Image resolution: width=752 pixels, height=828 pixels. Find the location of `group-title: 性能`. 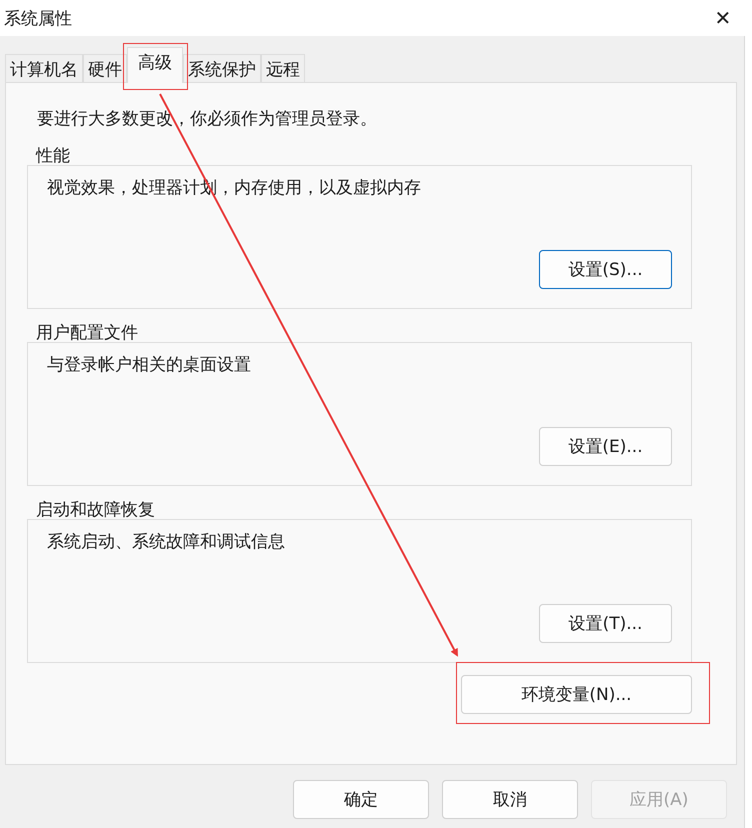

group-title: 性能 is located at coordinates (53, 156).